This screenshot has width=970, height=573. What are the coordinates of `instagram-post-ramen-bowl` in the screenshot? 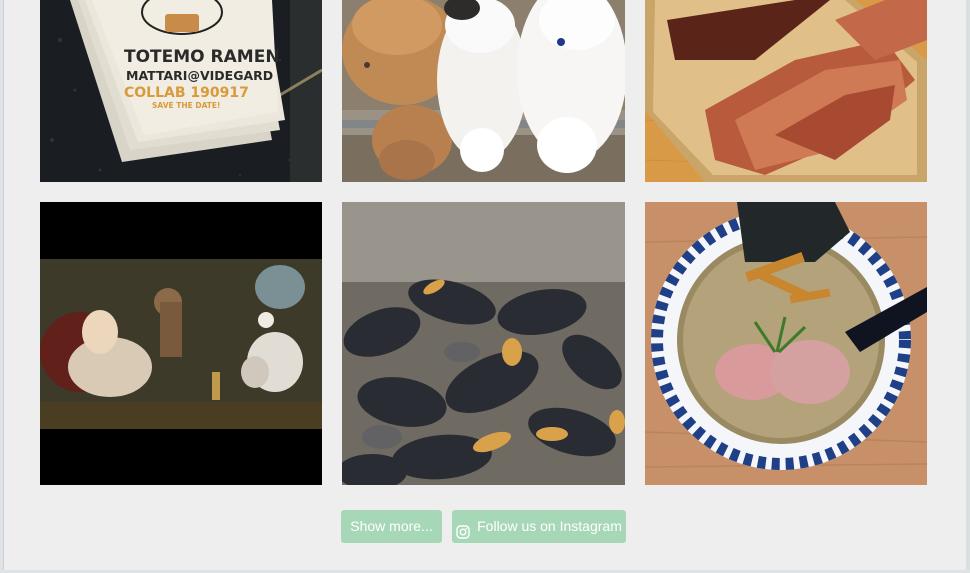 It's located at (786, 343).